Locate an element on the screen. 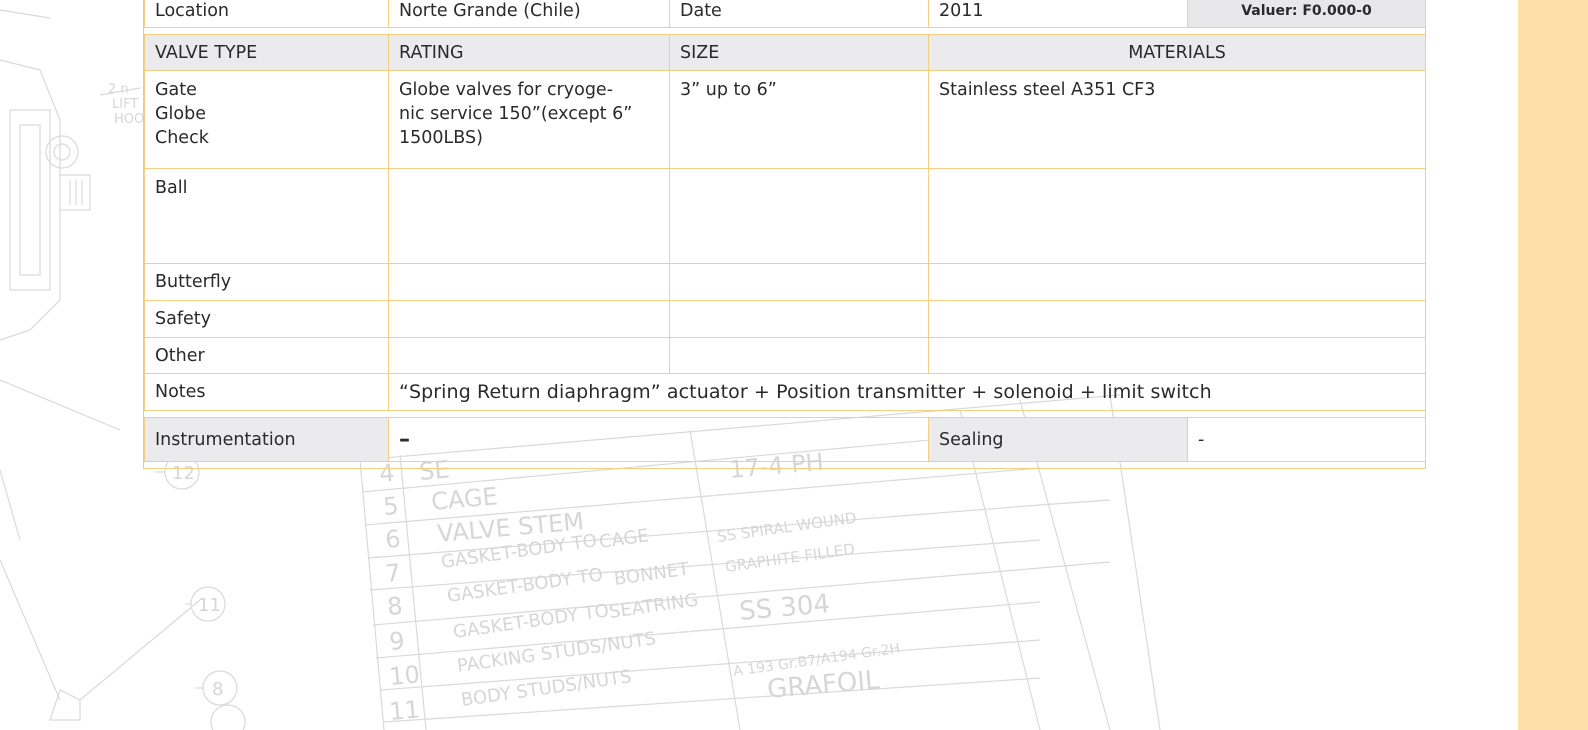 The height and width of the screenshot is (730, 1588). accent-side-band is located at coordinates (1553, 365).